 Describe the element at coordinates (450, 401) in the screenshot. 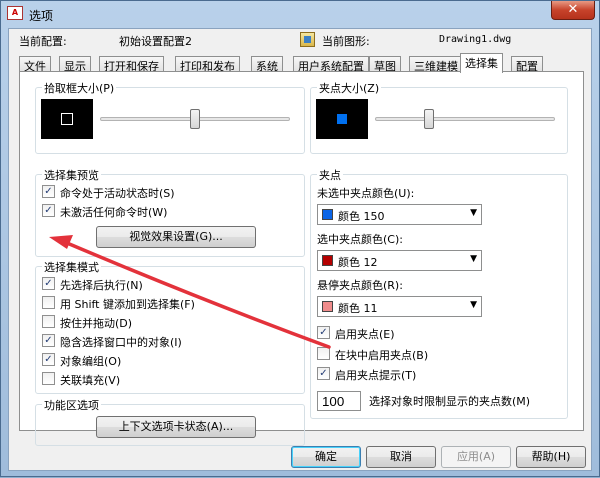

I see `grip-limit-label: 选择对象时限制显示的夹点数(M)` at that location.